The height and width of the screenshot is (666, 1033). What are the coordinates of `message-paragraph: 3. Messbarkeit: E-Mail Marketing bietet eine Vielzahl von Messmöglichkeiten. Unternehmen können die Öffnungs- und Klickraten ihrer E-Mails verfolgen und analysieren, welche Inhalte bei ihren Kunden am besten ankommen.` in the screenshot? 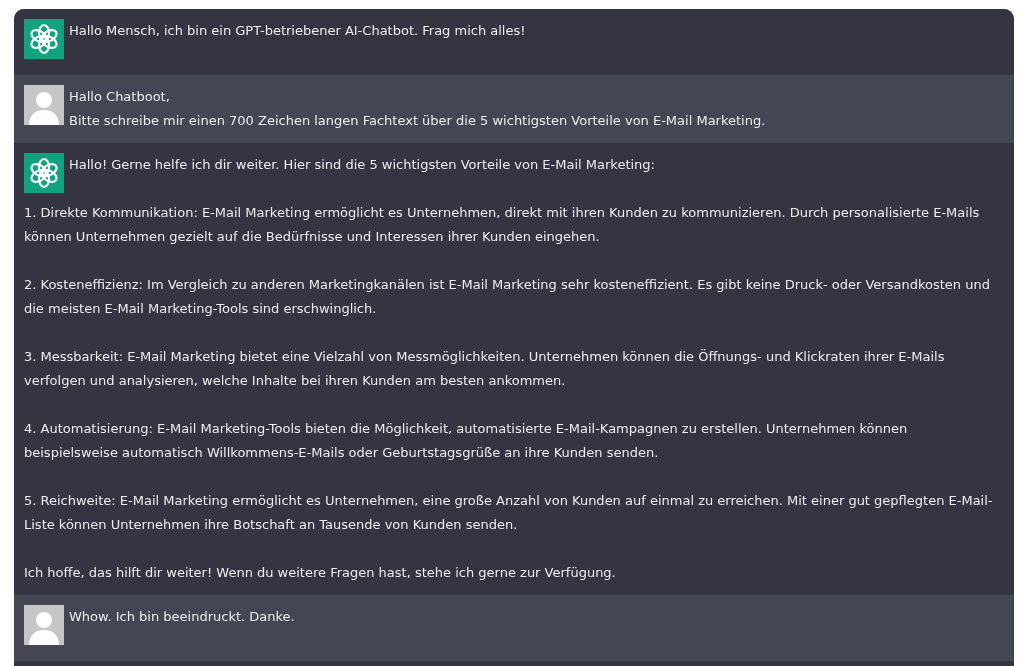 It's located at (485, 369).